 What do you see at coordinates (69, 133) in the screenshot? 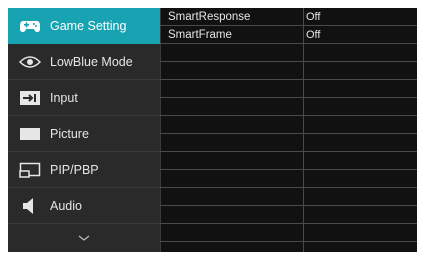
I see `menu-label-picture: Picture` at bounding box center [69, 133].